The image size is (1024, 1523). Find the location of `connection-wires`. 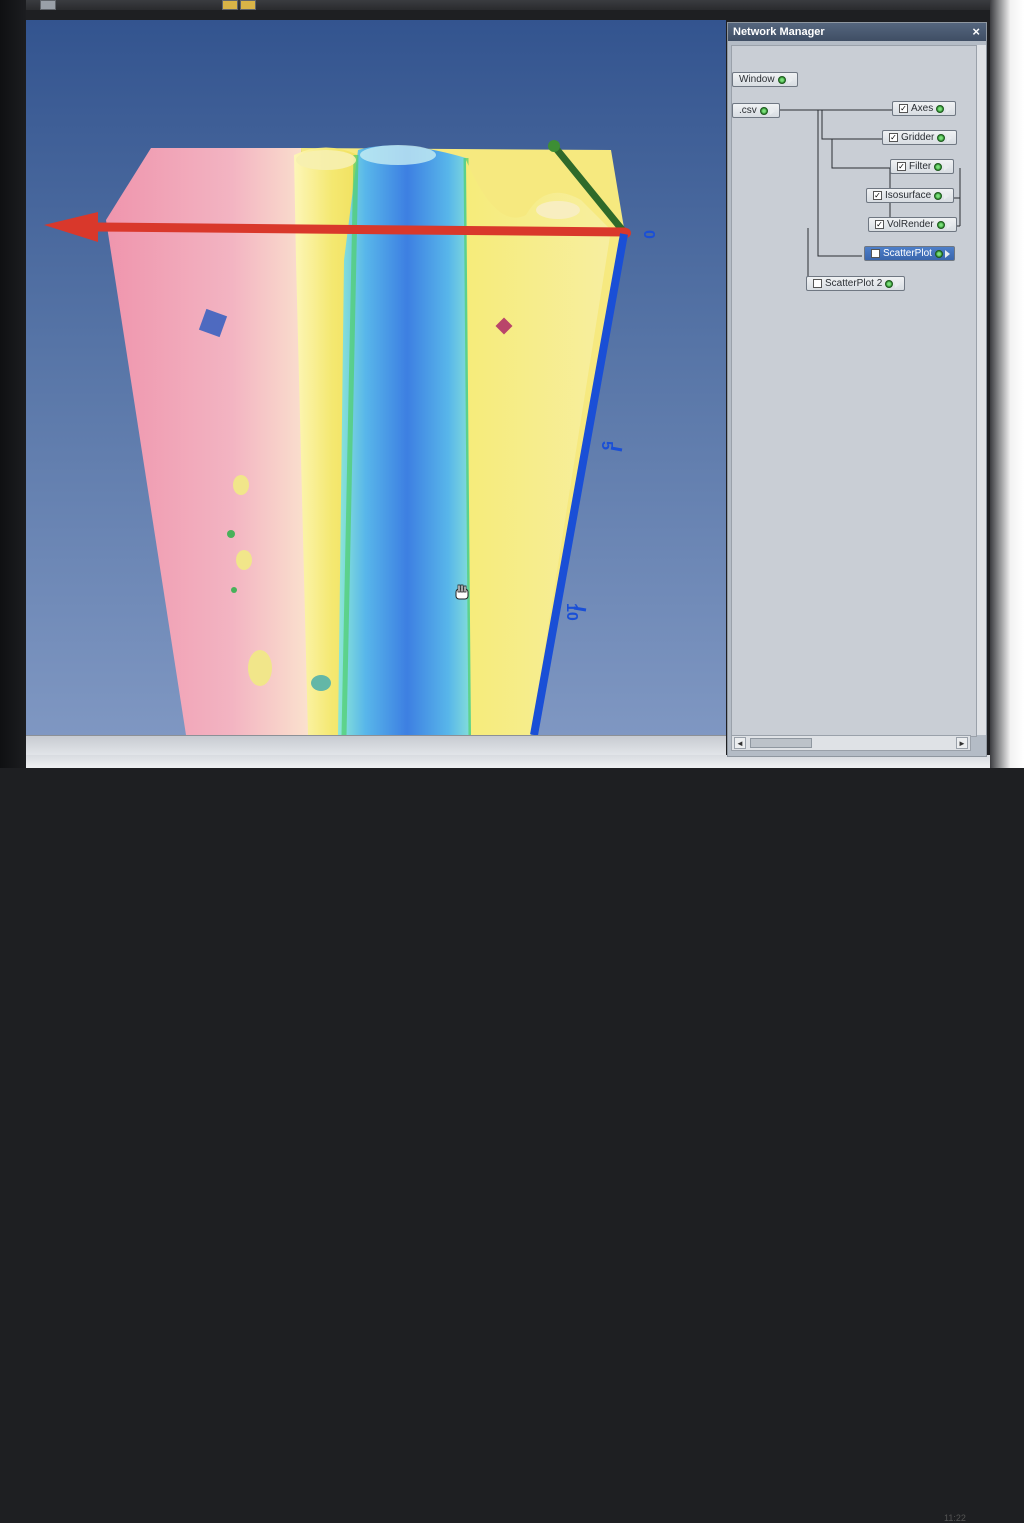

connection-wires is located at coordinates (864, 197).